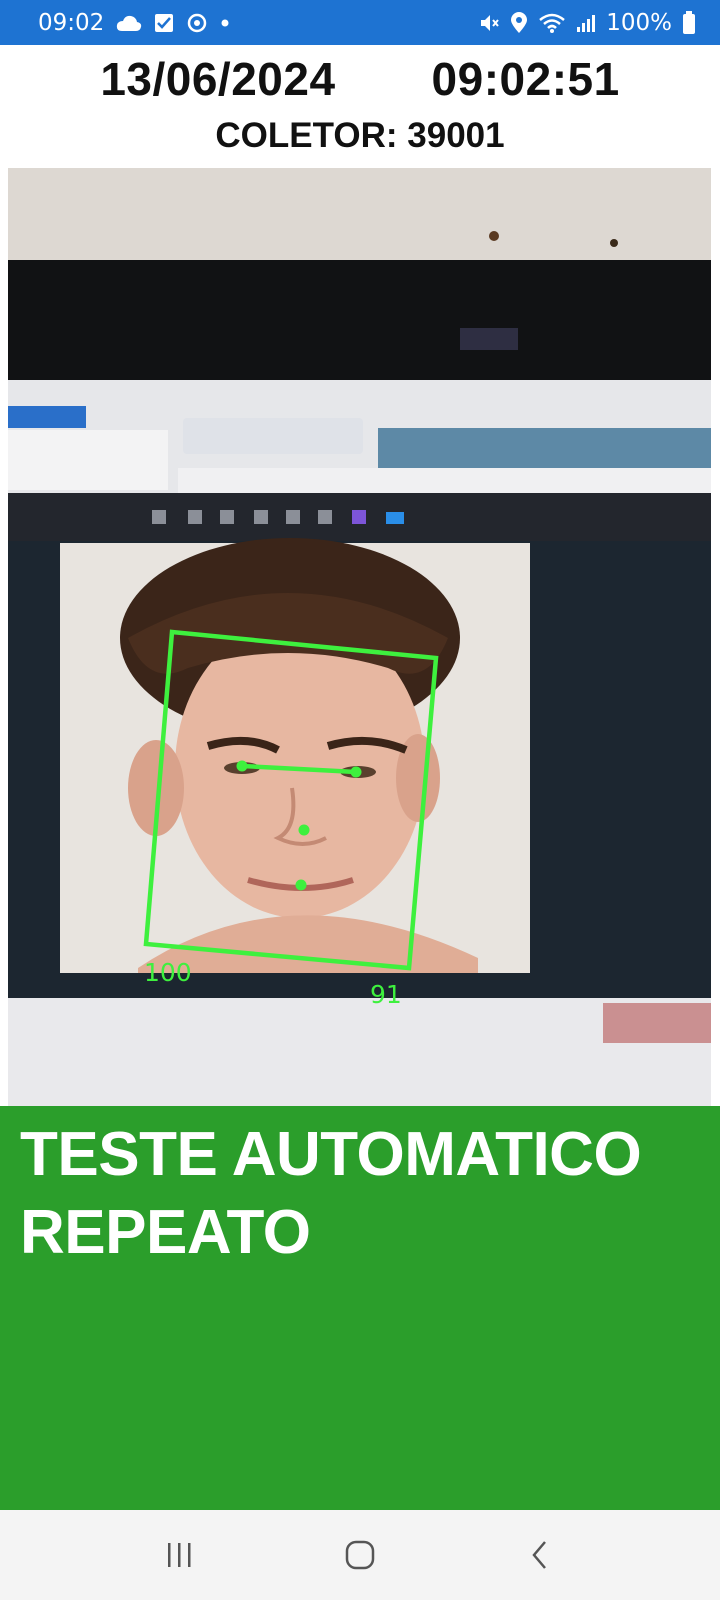 Image resolution: width=720 pixels, height=1600 pixels. Describe the element at coordinates (129, 23) in the screenshot. I see `cloud-icon` at that location.